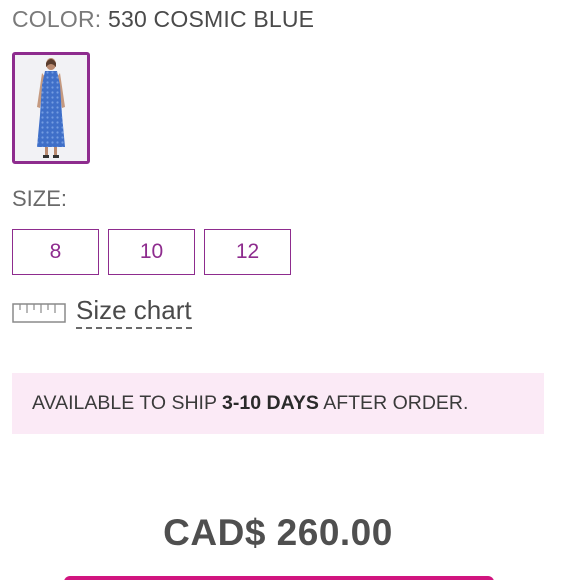 This screenshot has width=580, height=580. I want to click on shipping-suffix: AFTER ORDER., so click(393, 403).